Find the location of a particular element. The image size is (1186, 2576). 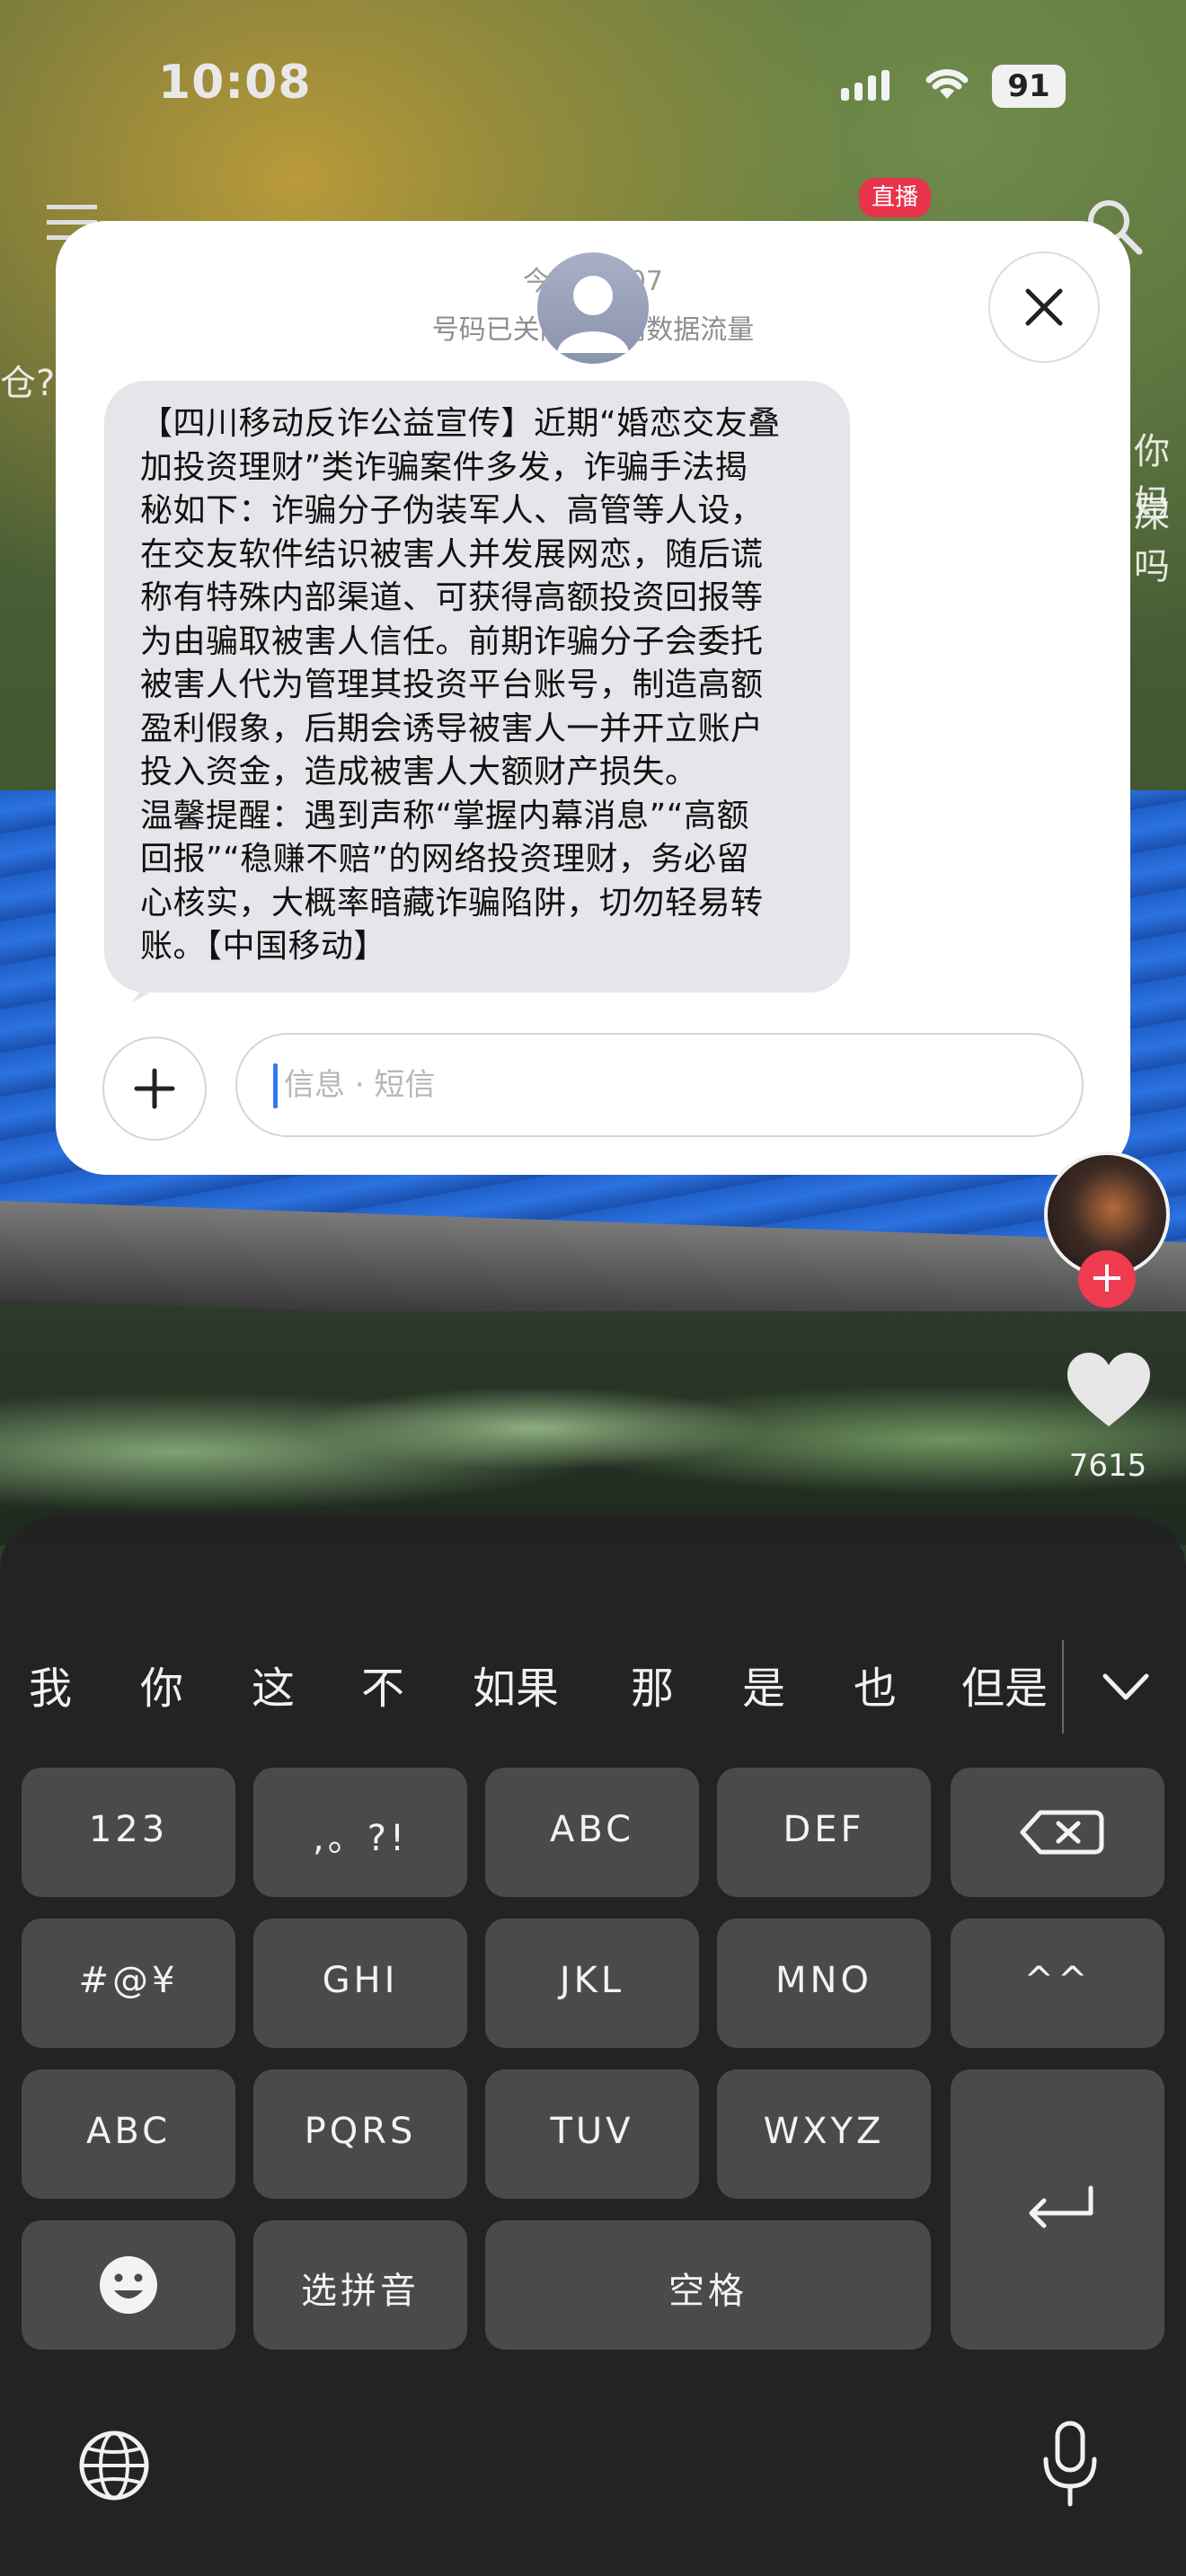

key-label: #@¥ is located at coordinates (128, 1980).